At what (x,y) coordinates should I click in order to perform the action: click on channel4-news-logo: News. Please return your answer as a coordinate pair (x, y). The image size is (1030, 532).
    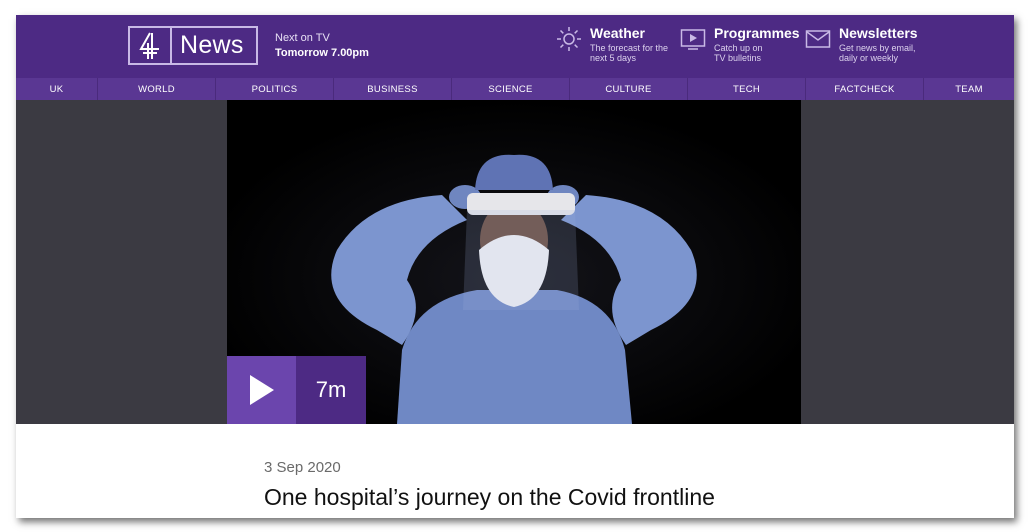
    Looking at the image, I should click on (193, 45).